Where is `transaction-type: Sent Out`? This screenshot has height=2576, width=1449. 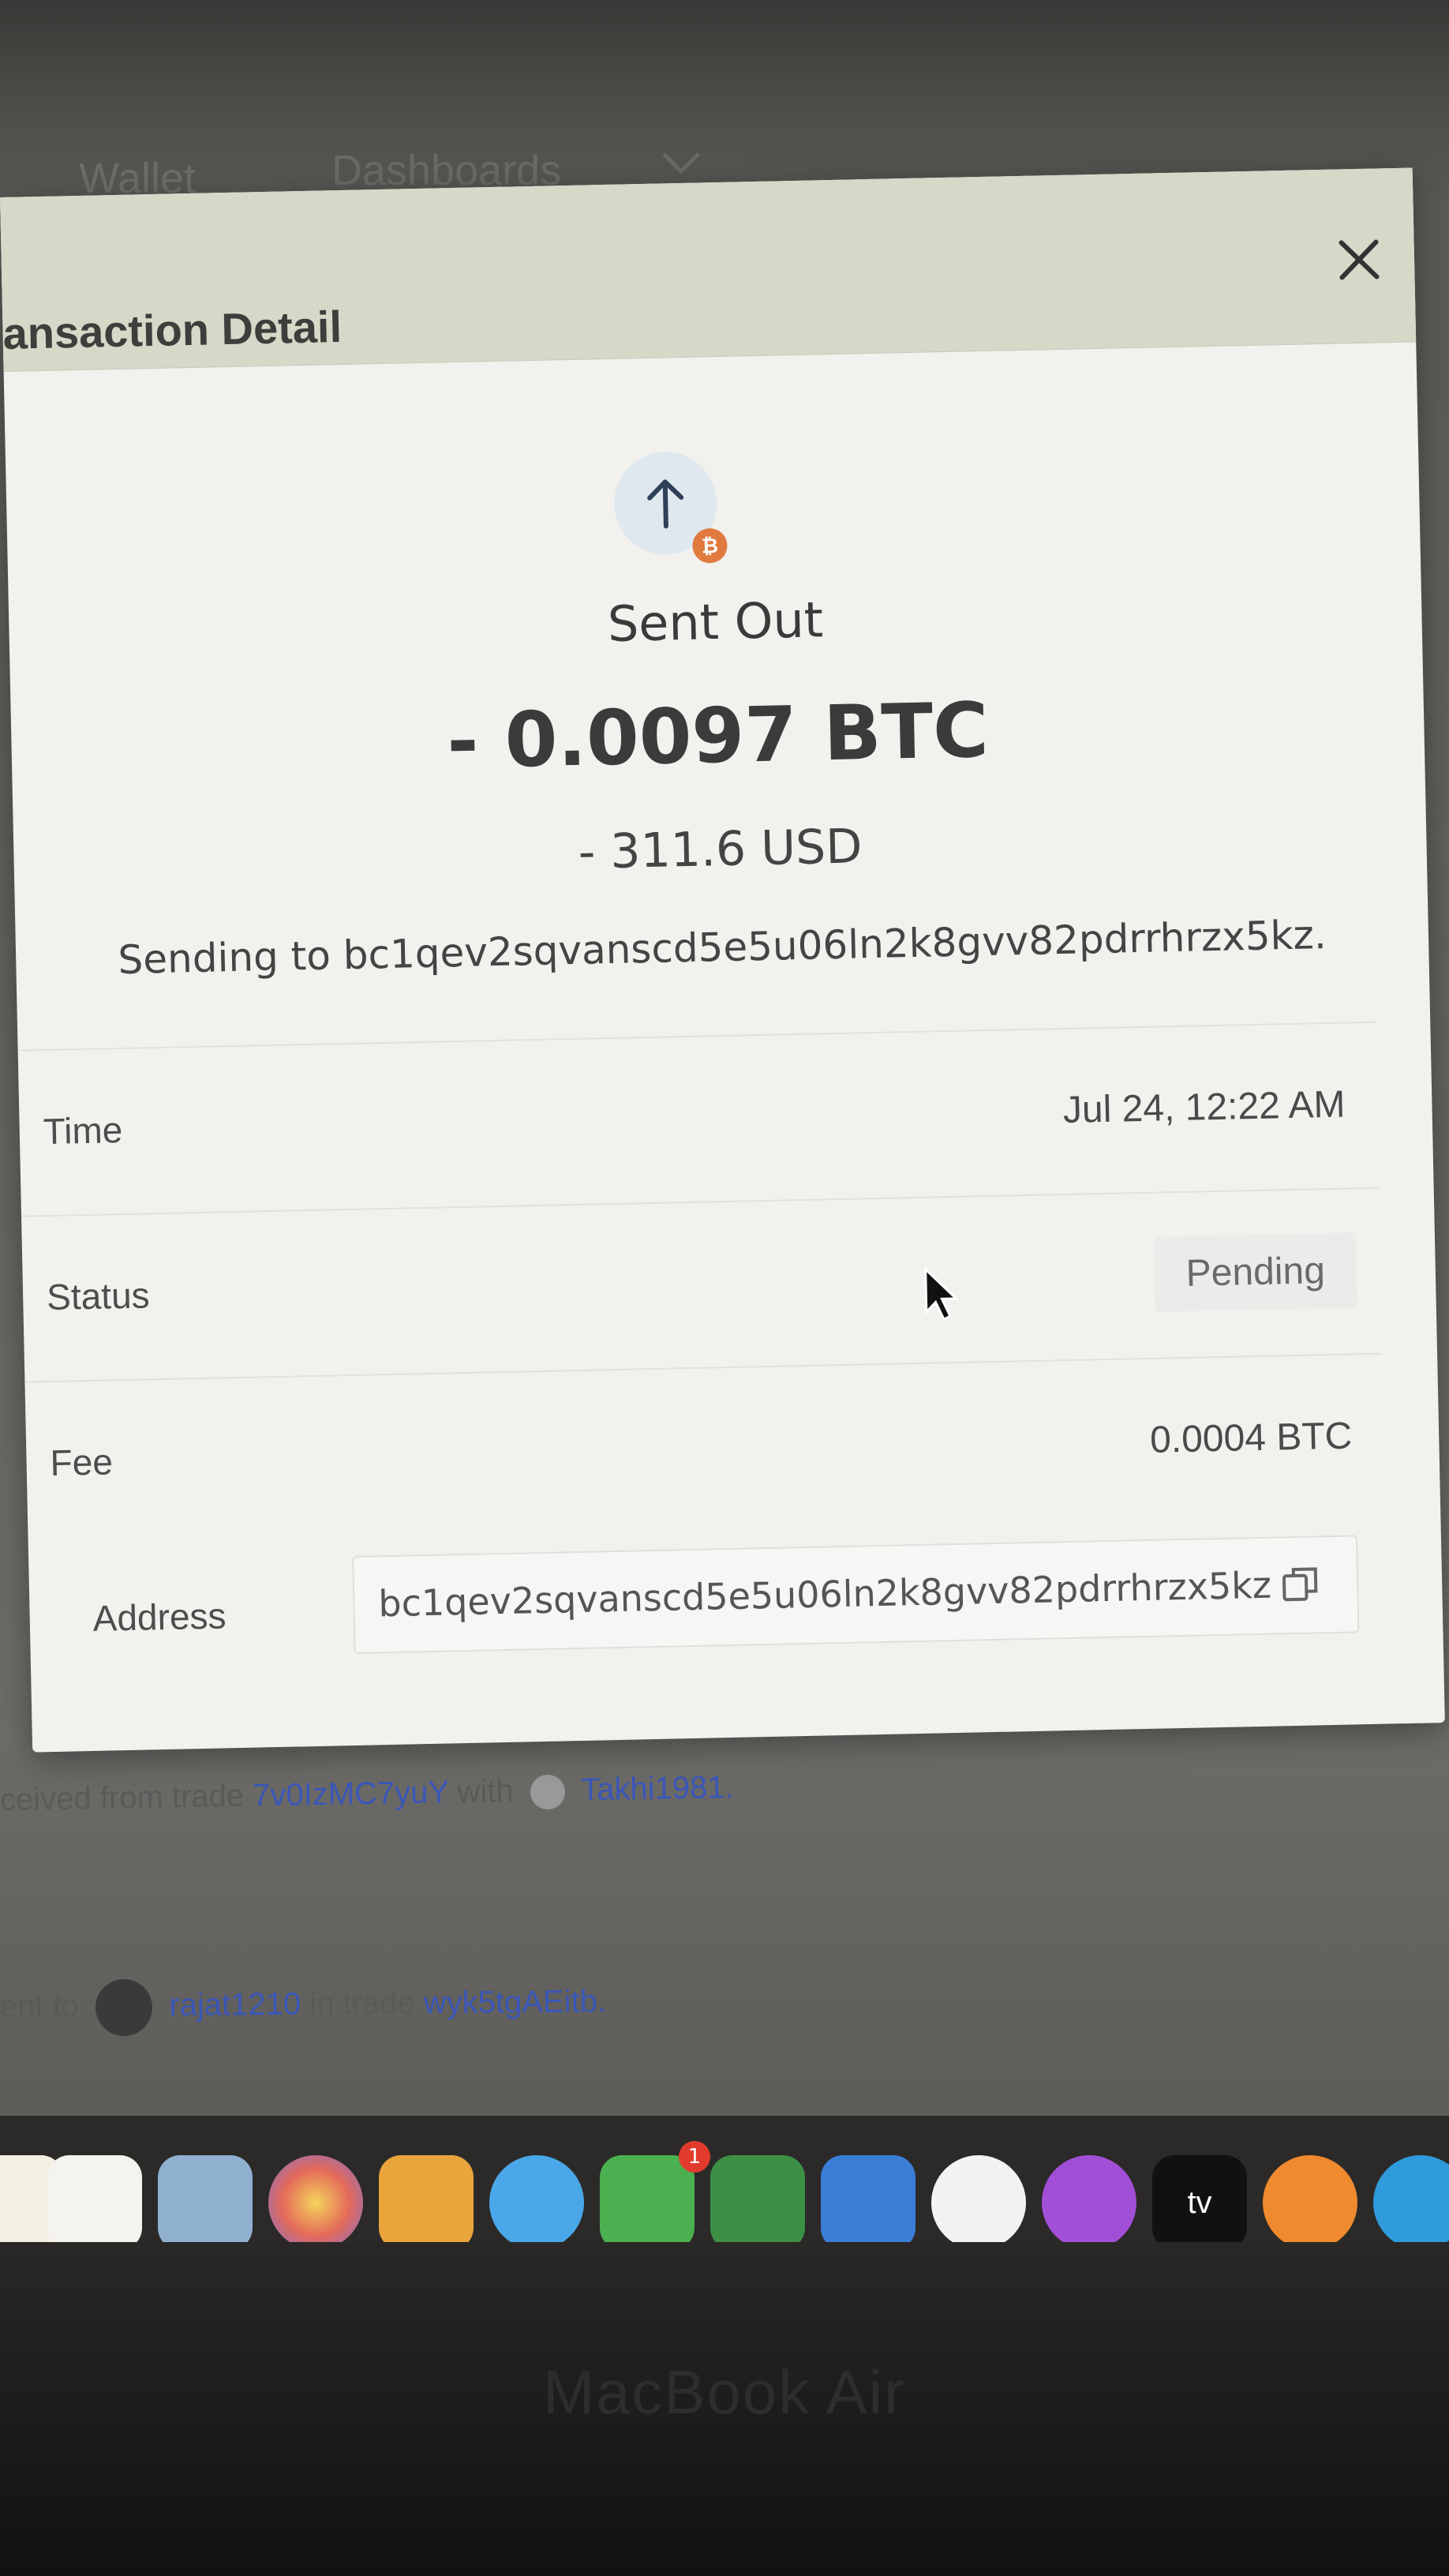
transaction-type: Sent Out is located at coordinates (715, 622).